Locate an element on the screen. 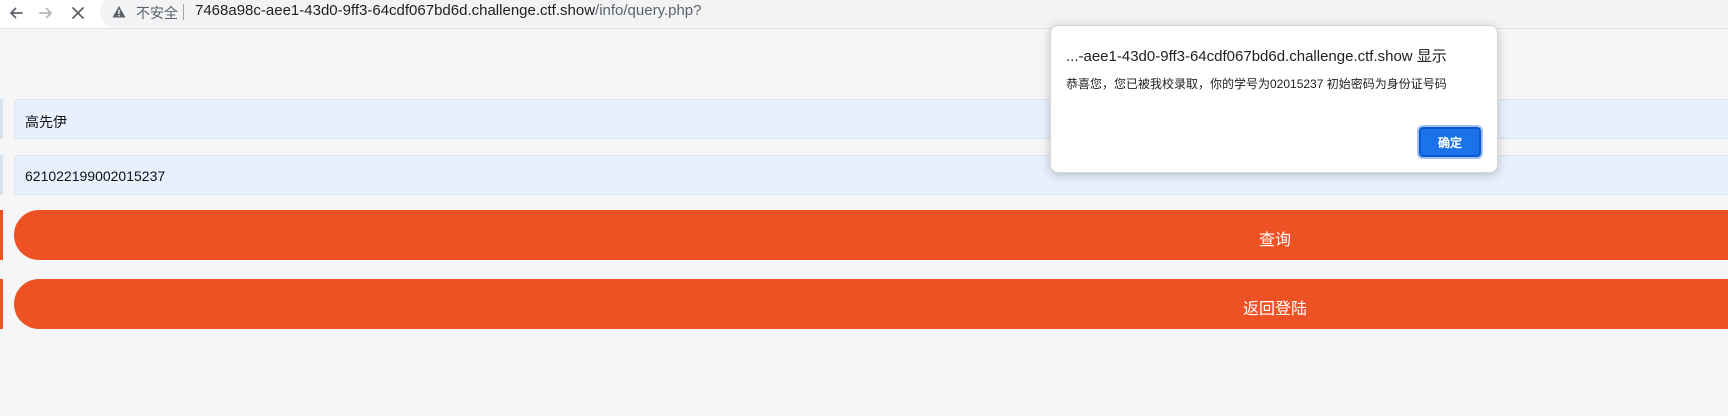 This screenshot has height=416, width=1728. close-icon is located at coordinates (78, 13).